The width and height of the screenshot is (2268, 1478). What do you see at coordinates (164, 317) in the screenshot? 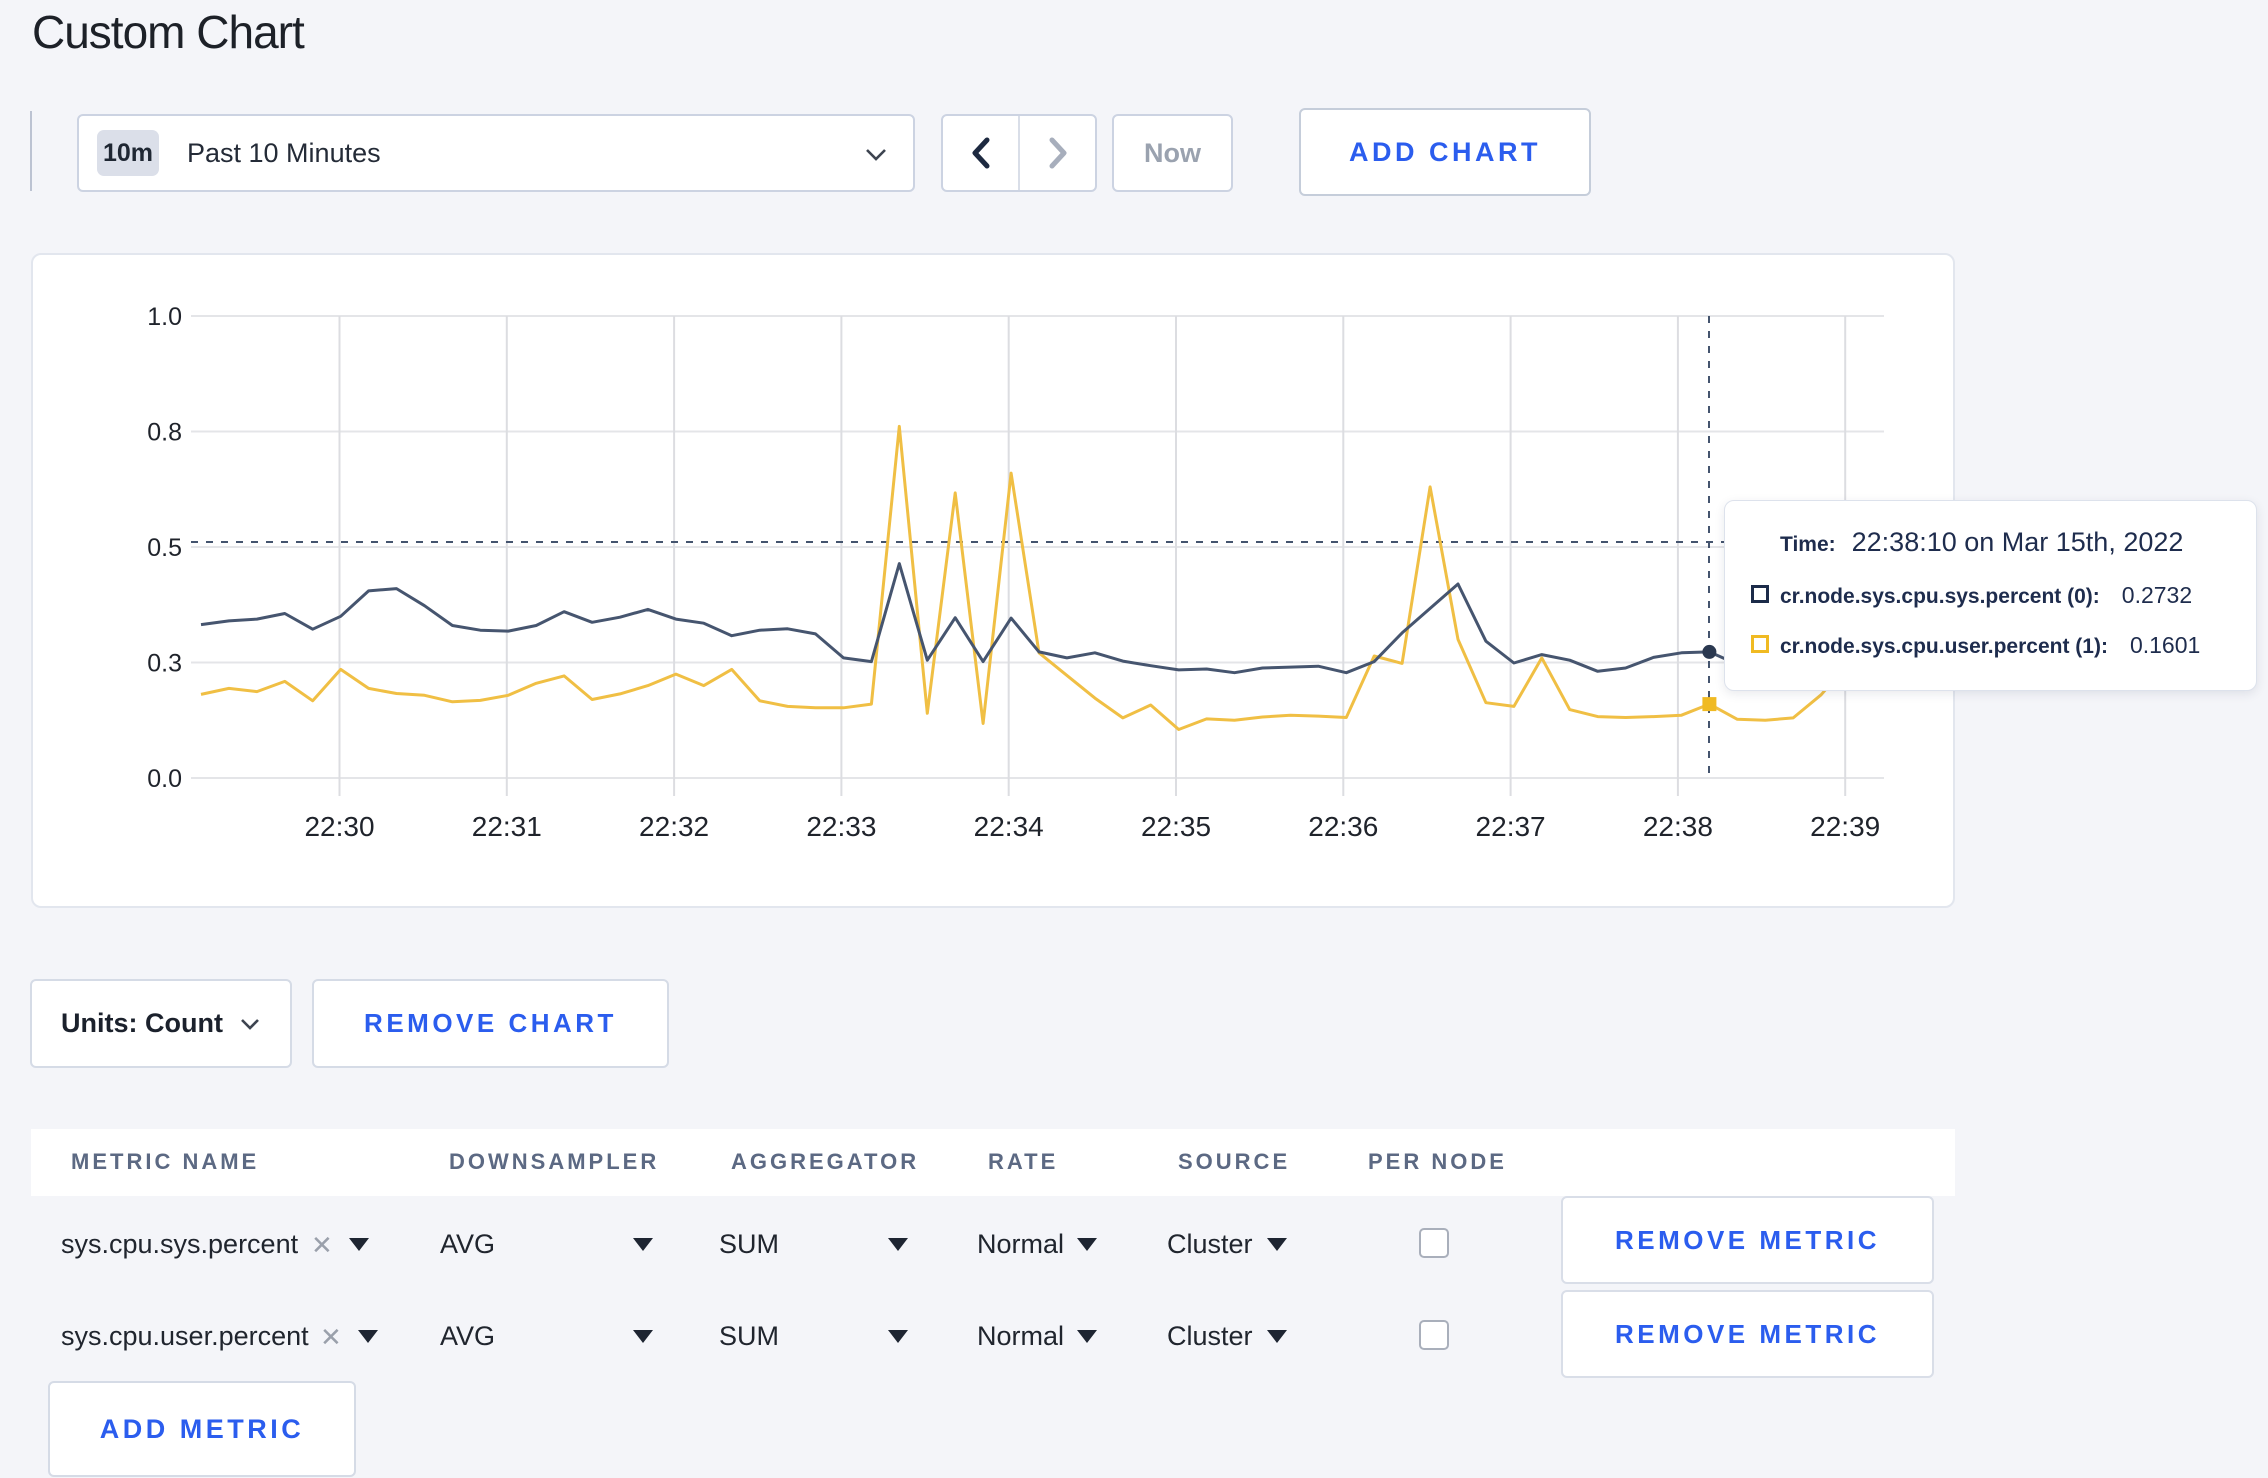
I see `svg-text: 1.0` at bounding box center [164, 317].